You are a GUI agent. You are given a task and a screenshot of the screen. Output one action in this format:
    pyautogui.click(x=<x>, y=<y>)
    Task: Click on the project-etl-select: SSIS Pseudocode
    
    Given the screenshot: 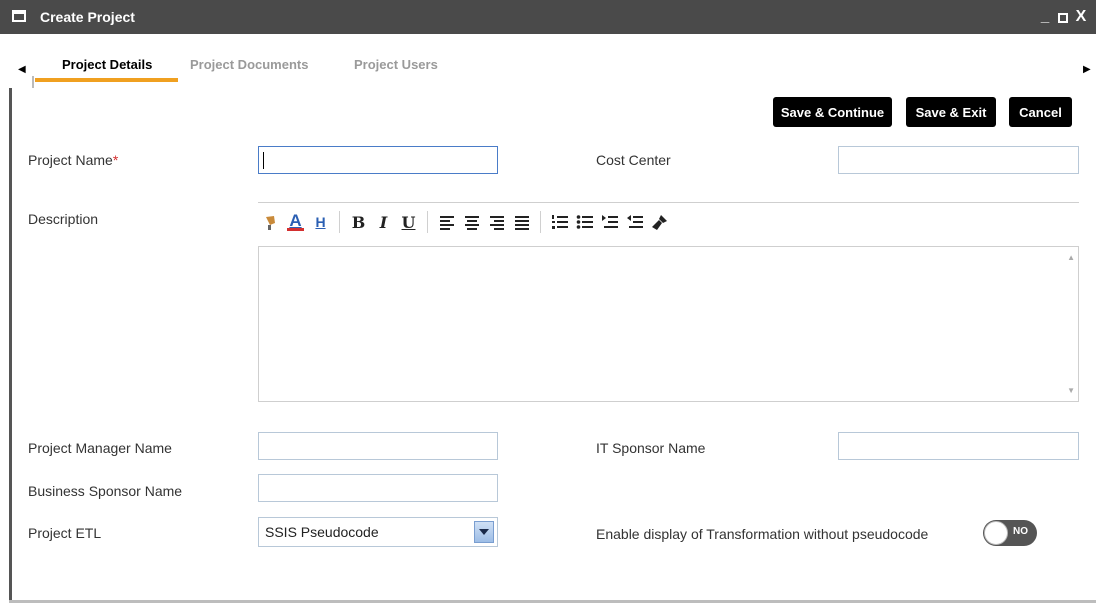 What is the action you would take?
    pyautogui.click(x=378, y=532)
    